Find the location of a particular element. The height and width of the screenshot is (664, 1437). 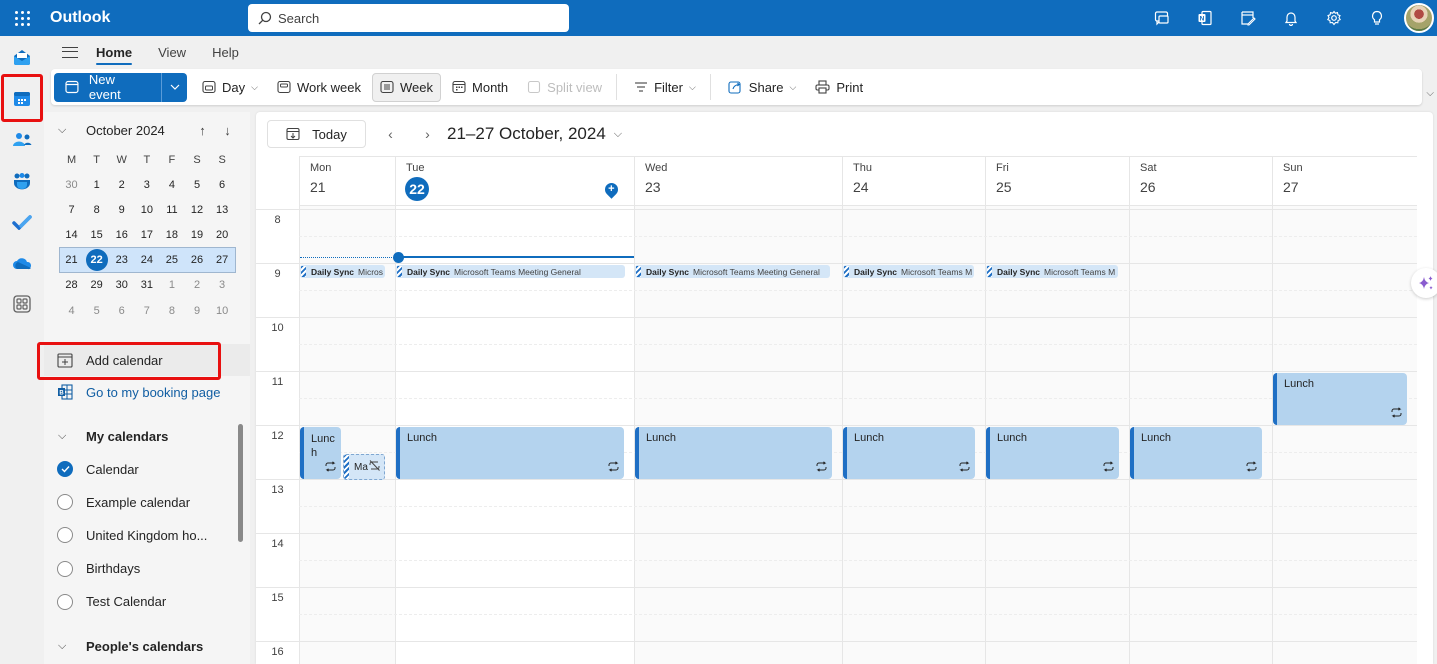

mini-calendar-day: 5 is located at coordinates (96, 310).